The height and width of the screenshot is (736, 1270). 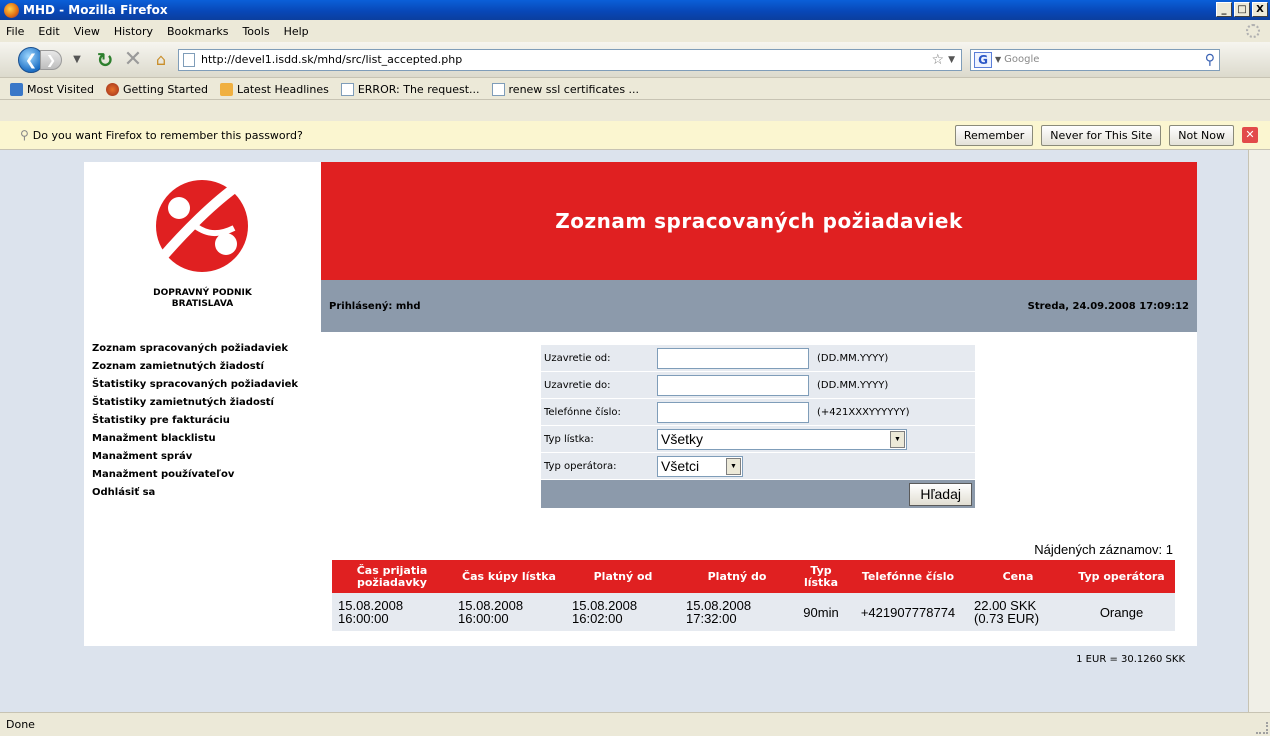 I want to click on bookmark-star-icon: ☆, so click(x=938, y=60).